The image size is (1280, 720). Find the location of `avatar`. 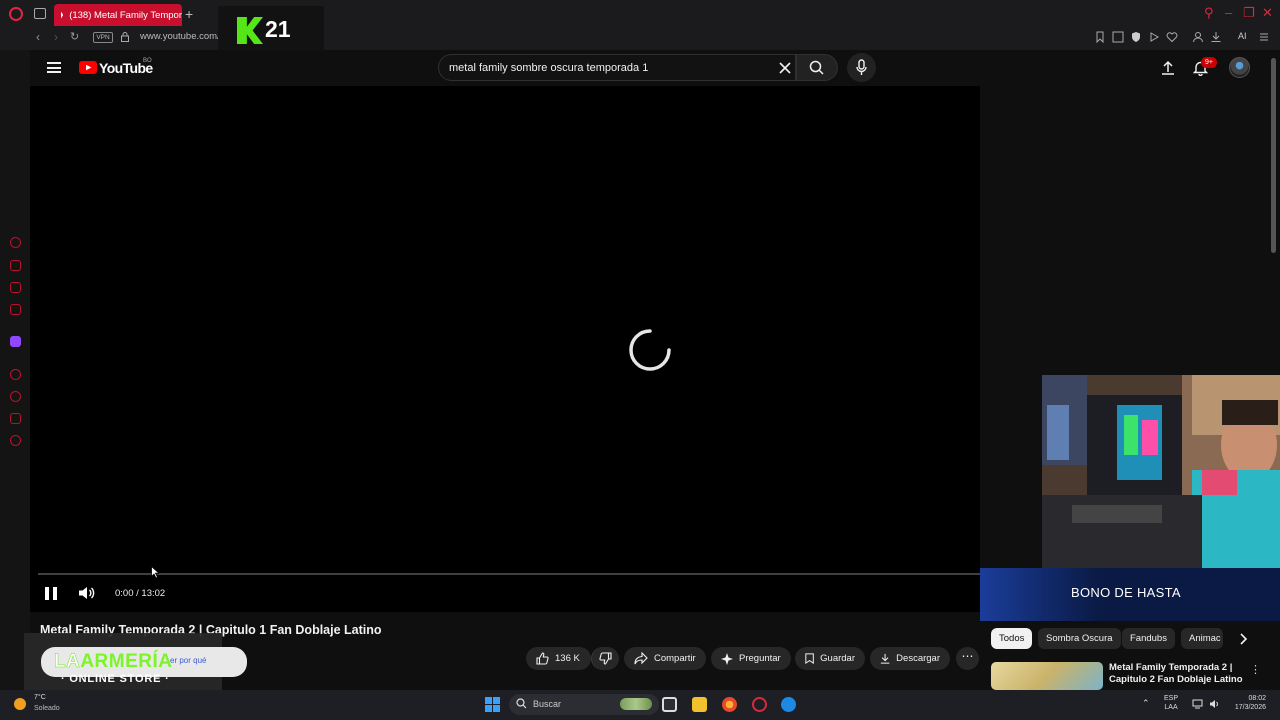

avatar is located at coordinates (1239, 67).